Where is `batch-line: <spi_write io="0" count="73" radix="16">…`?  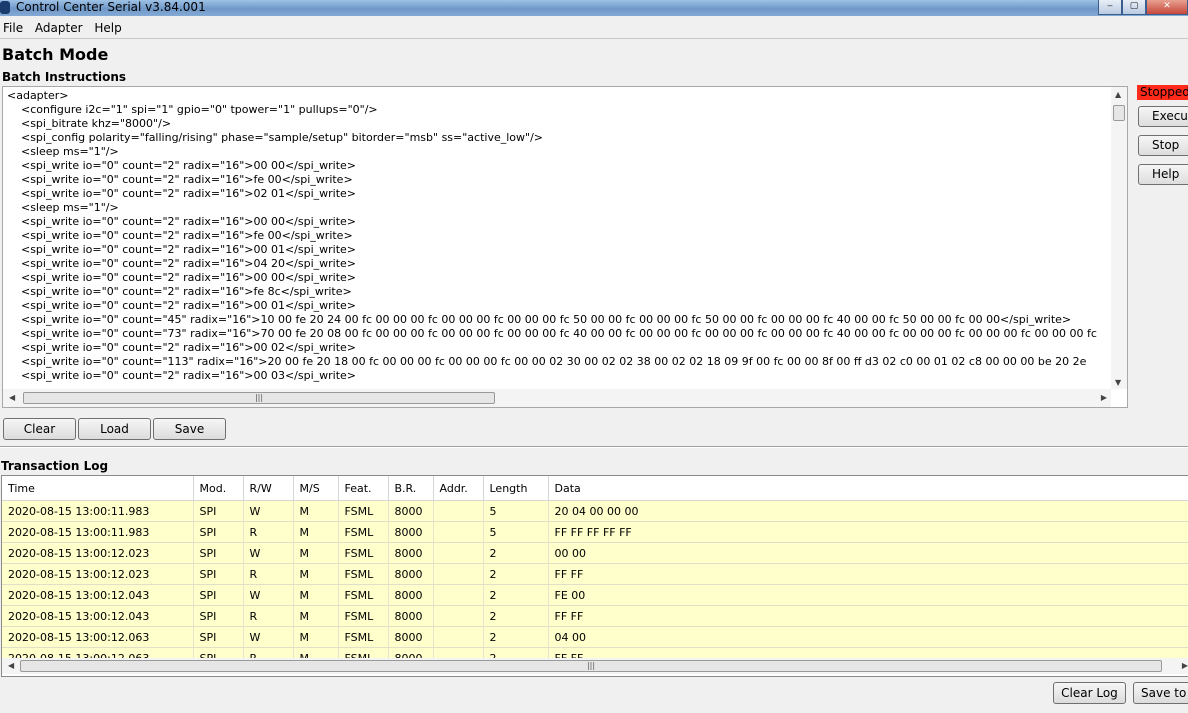 batch-line: <spi_write io="0" count="73" radix="16">… is located at coordinates (552, 333).